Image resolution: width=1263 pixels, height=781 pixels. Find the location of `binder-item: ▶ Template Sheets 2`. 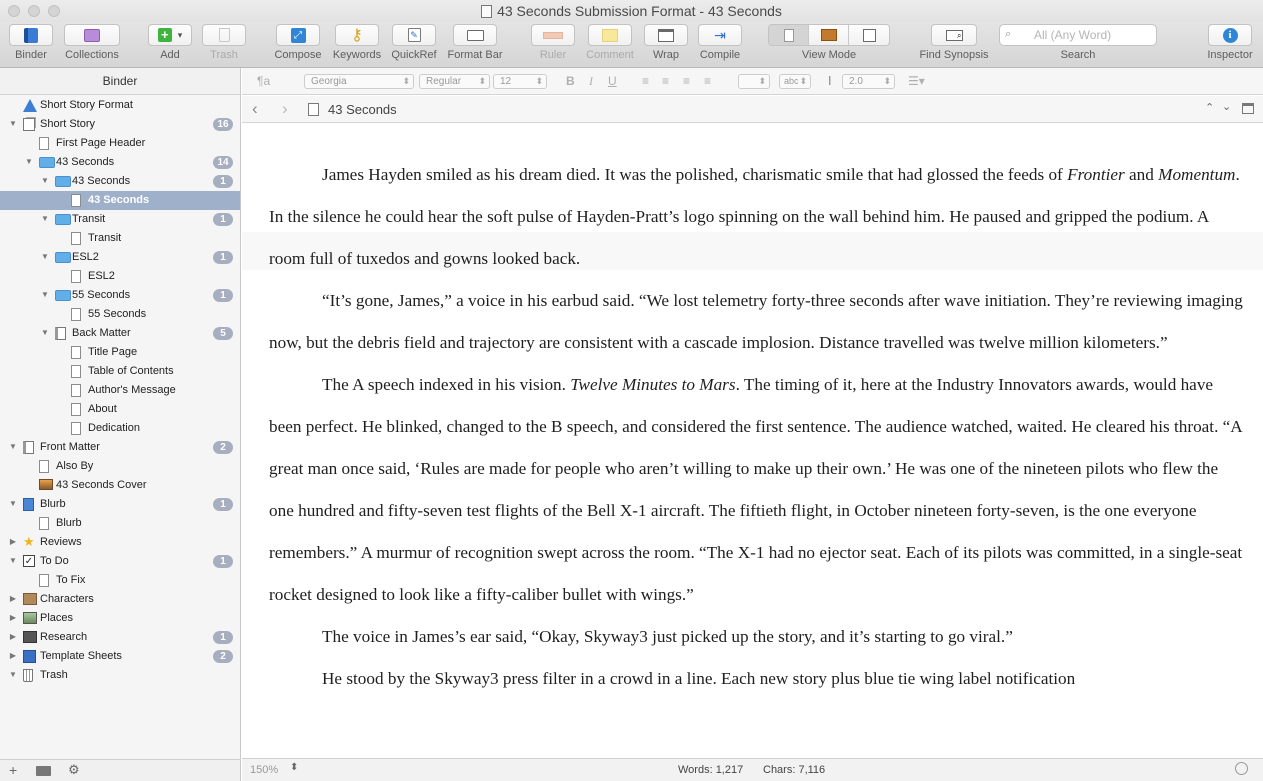

binder-item: ▶ Template Sheets 2 is located at coordinates (120, 656).